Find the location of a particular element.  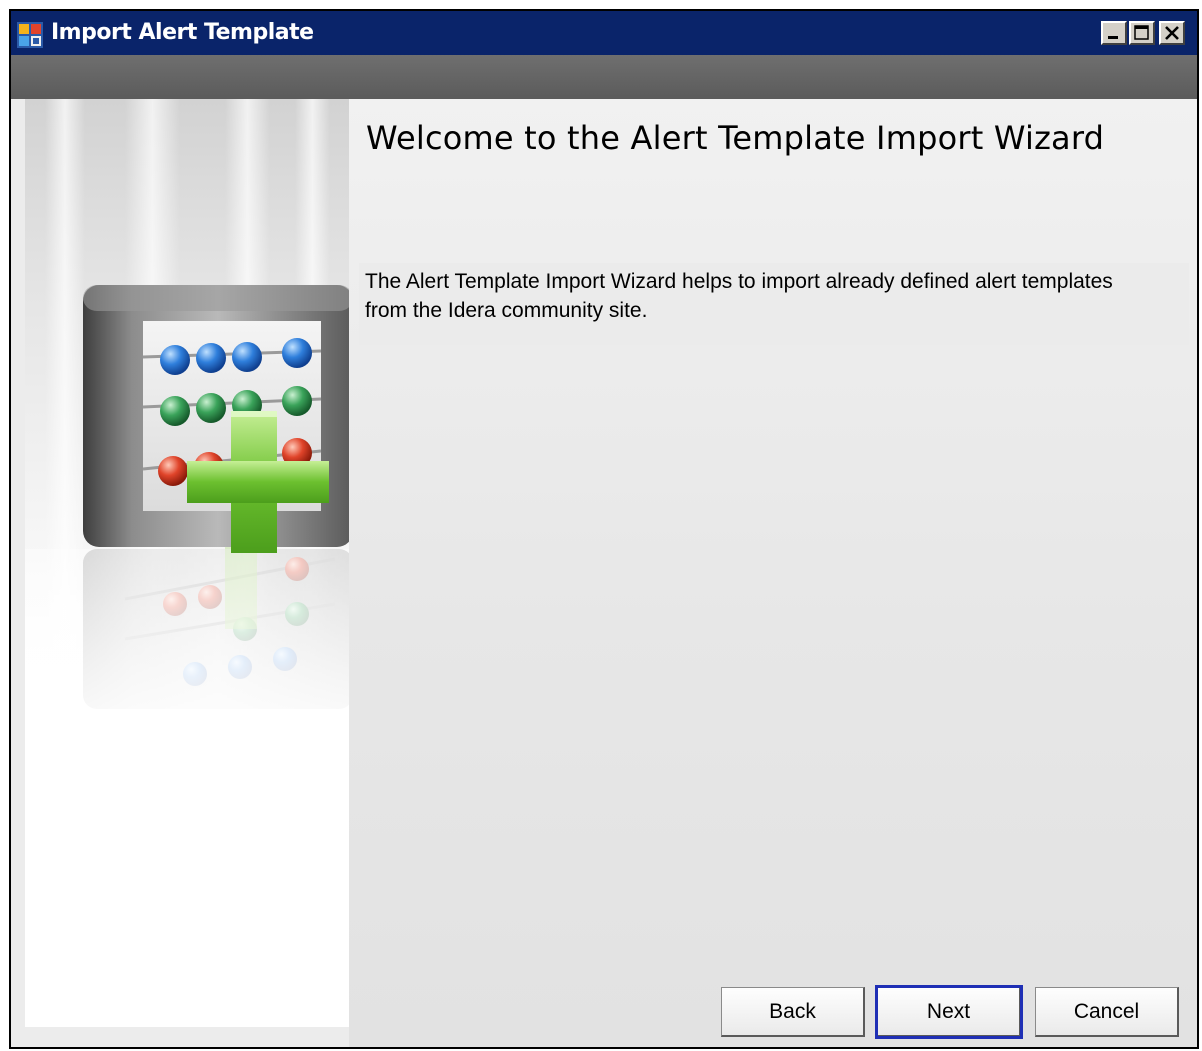

close-icon is located at coordinates (1172, 33).